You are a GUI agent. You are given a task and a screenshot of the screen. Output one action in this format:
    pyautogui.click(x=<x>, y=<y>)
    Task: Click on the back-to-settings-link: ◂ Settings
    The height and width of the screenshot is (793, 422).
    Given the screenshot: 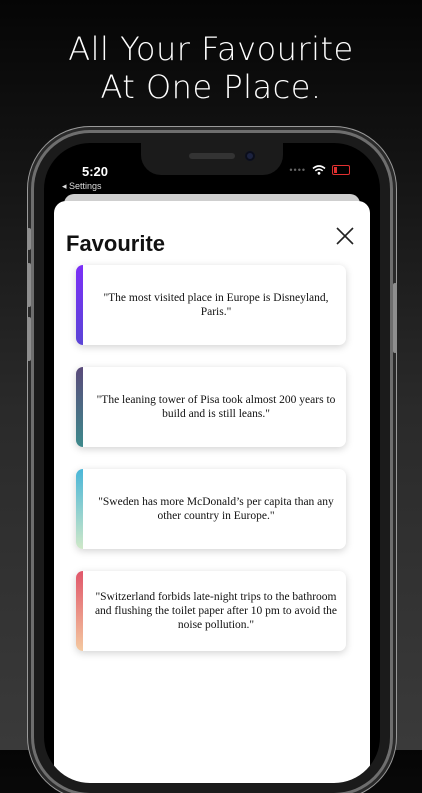 What is the action you would take?
    pyautogui.click(x=82, y=186)
    